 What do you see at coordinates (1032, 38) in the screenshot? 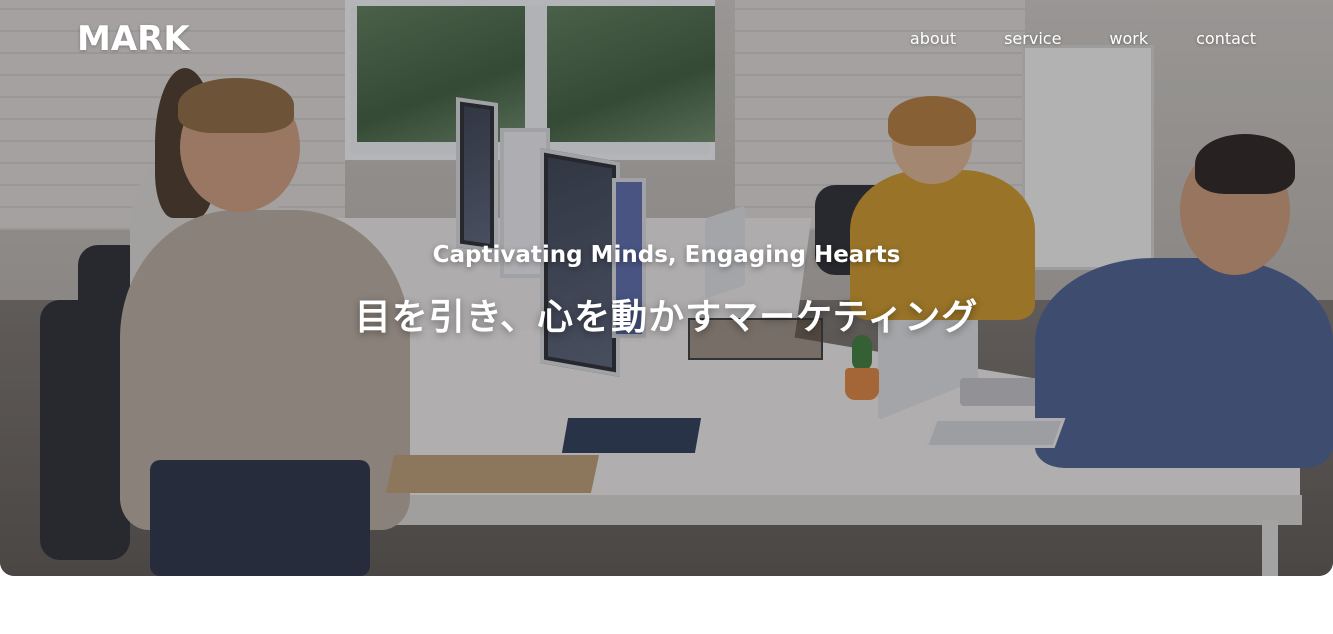
I see `nav-link-service: service` at bounding box center [1032, 38].